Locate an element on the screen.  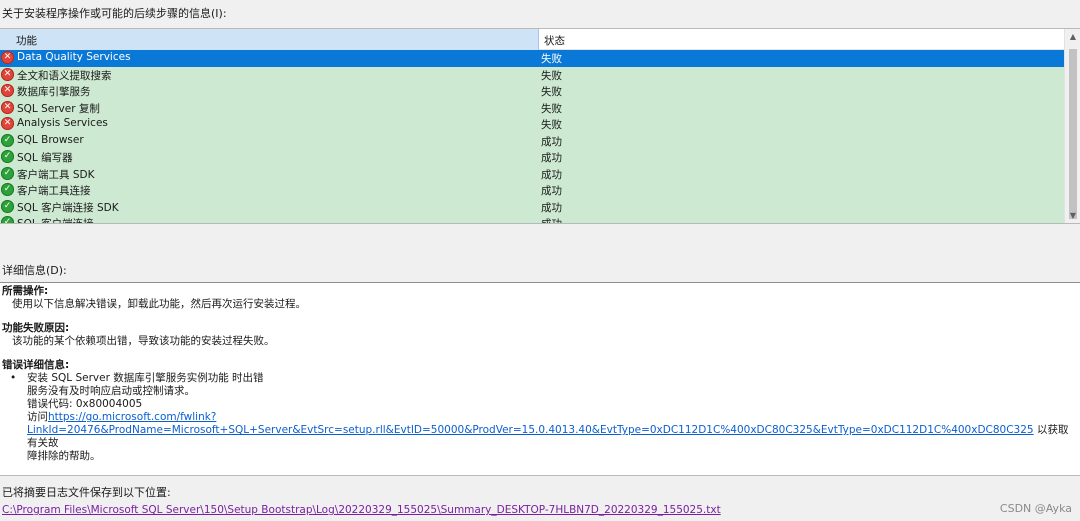
feature-name: SQL 编写器 is located at coordinates (45, 158).